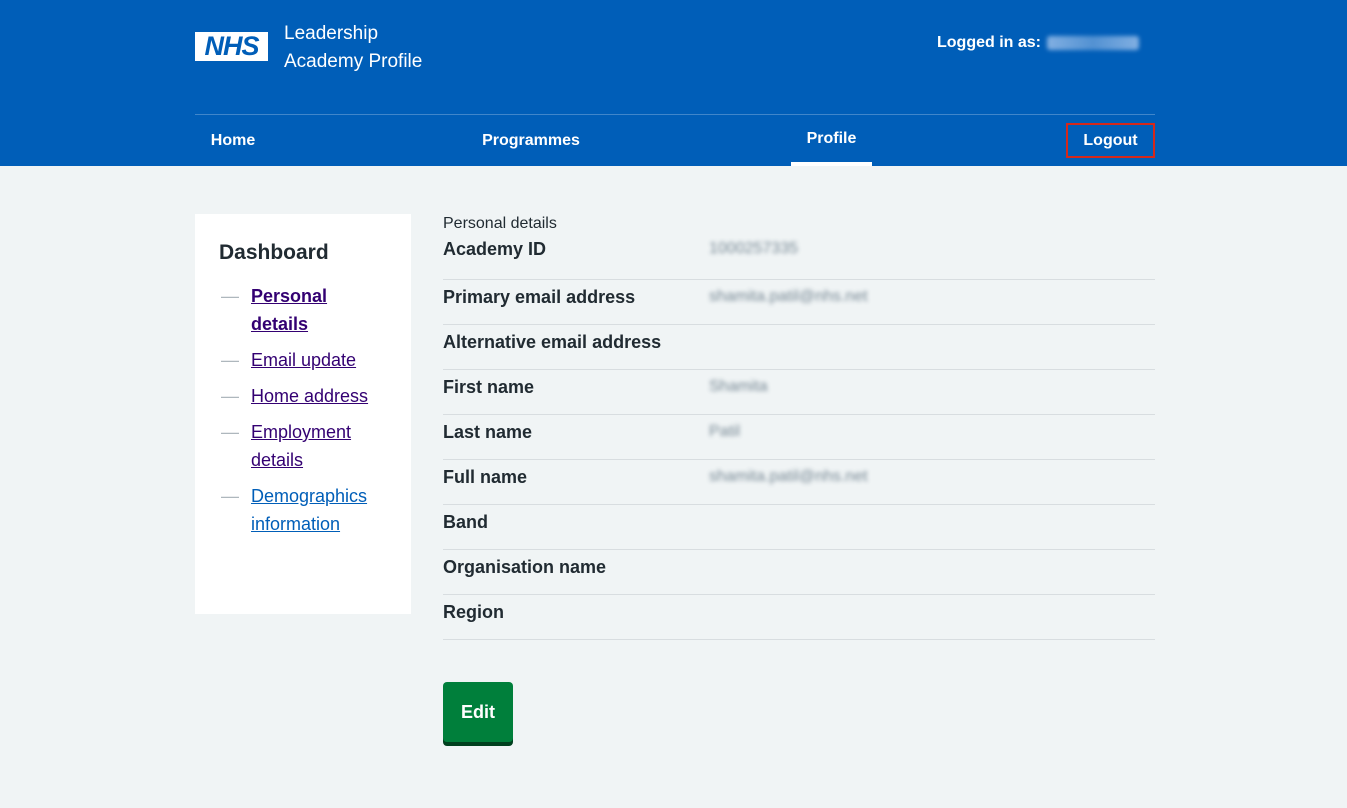 The image size is (1347, 808). Describe the element at coordinates (488, 432) in the screenshot. I see `row-key: Last name` at that location.